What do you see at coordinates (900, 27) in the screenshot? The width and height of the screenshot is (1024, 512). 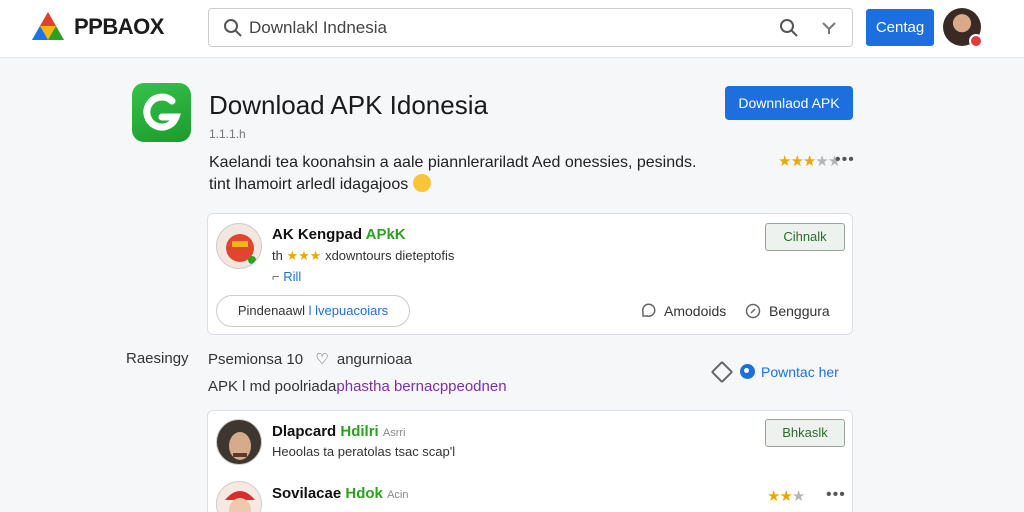 I see `header-button: Centag` at bounding box center [900, 27].